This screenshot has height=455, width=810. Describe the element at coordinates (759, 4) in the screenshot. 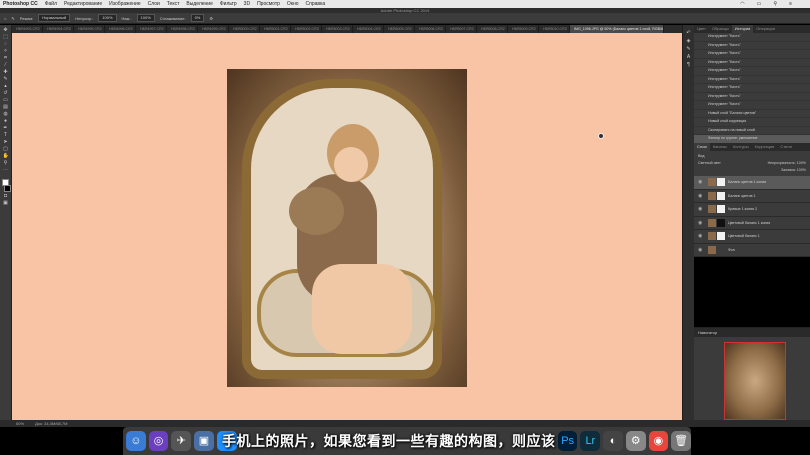

I see `battery-icon: ▭` at that location.